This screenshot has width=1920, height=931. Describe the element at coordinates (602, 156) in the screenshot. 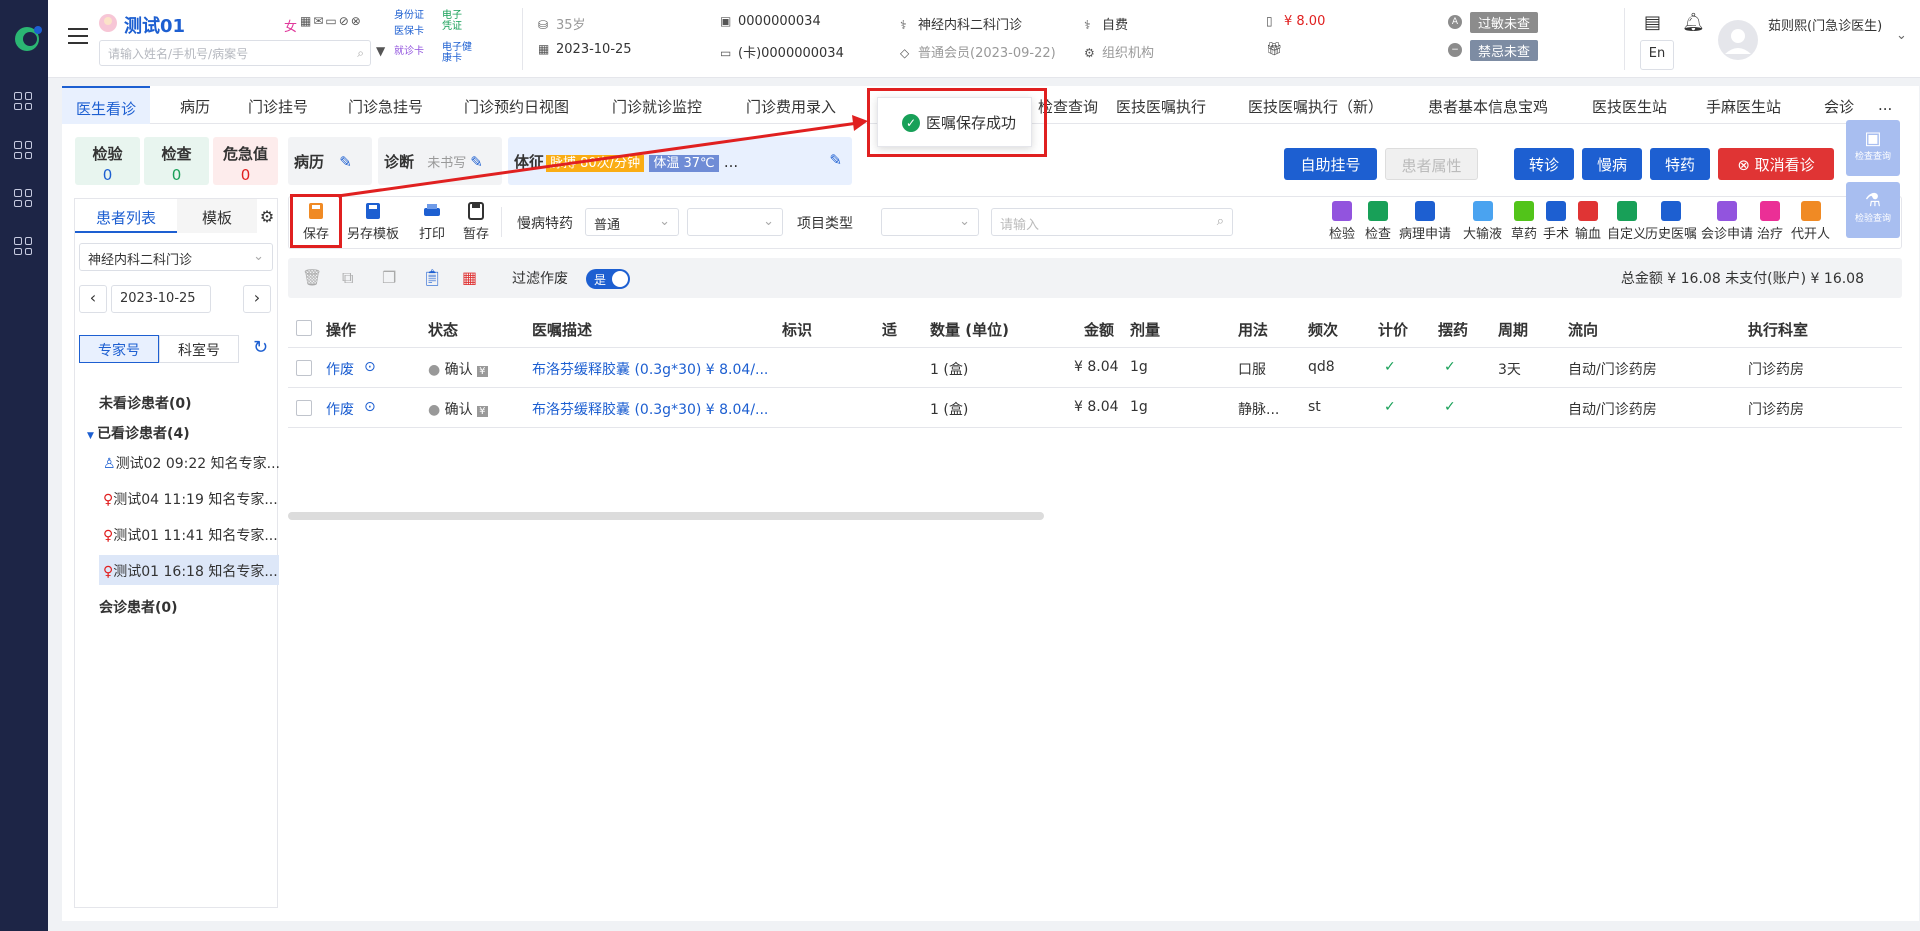

I see `annotation-arrow` at that location.